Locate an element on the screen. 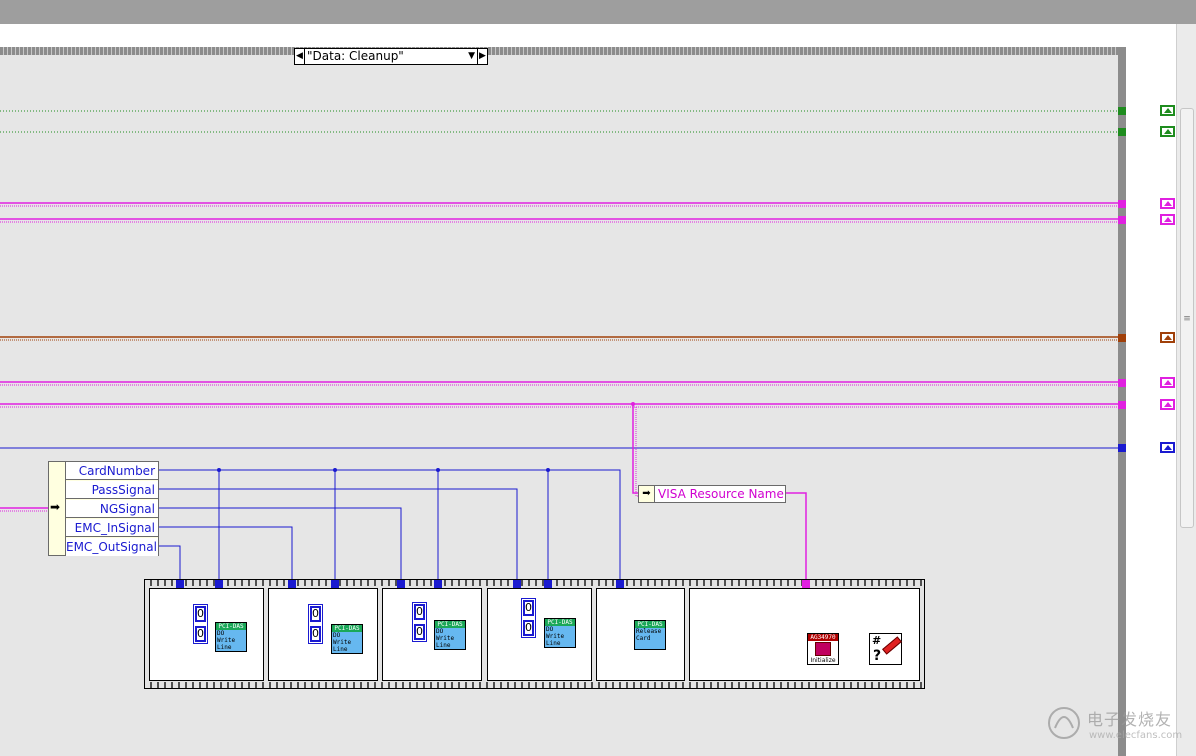 The width and height of the screenshot is (1196, 756). scrollbar-grip-icon: ≡ is located at coordinates (1187, 319).